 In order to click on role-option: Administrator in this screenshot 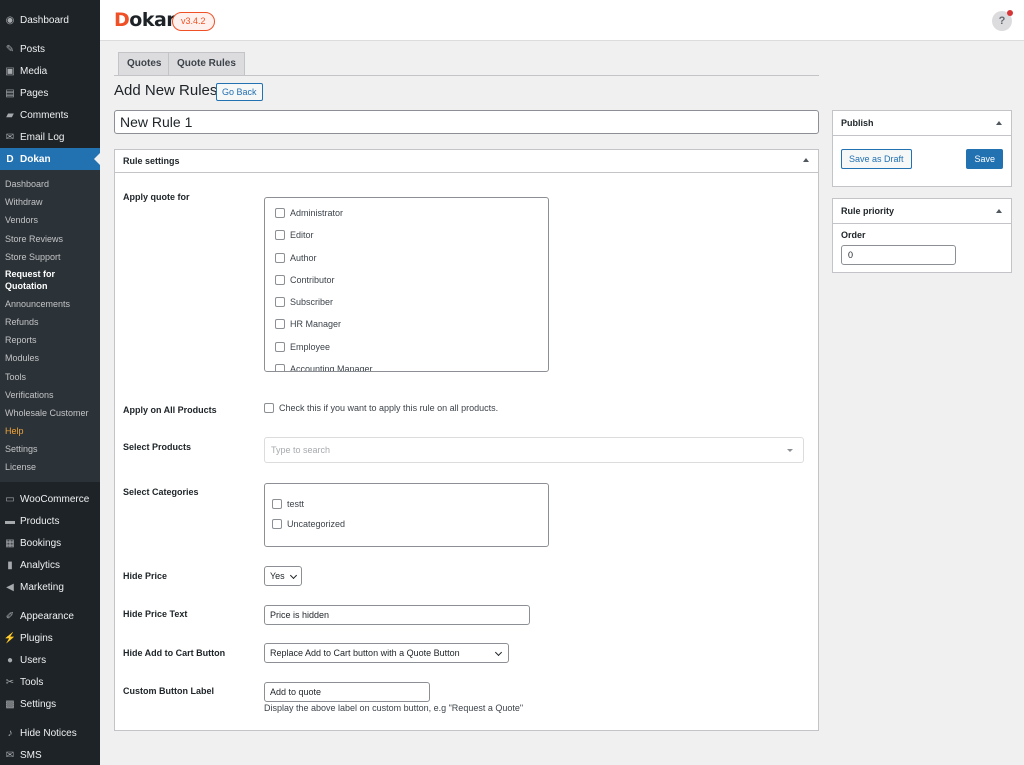, I will do `click(309, 213)`.